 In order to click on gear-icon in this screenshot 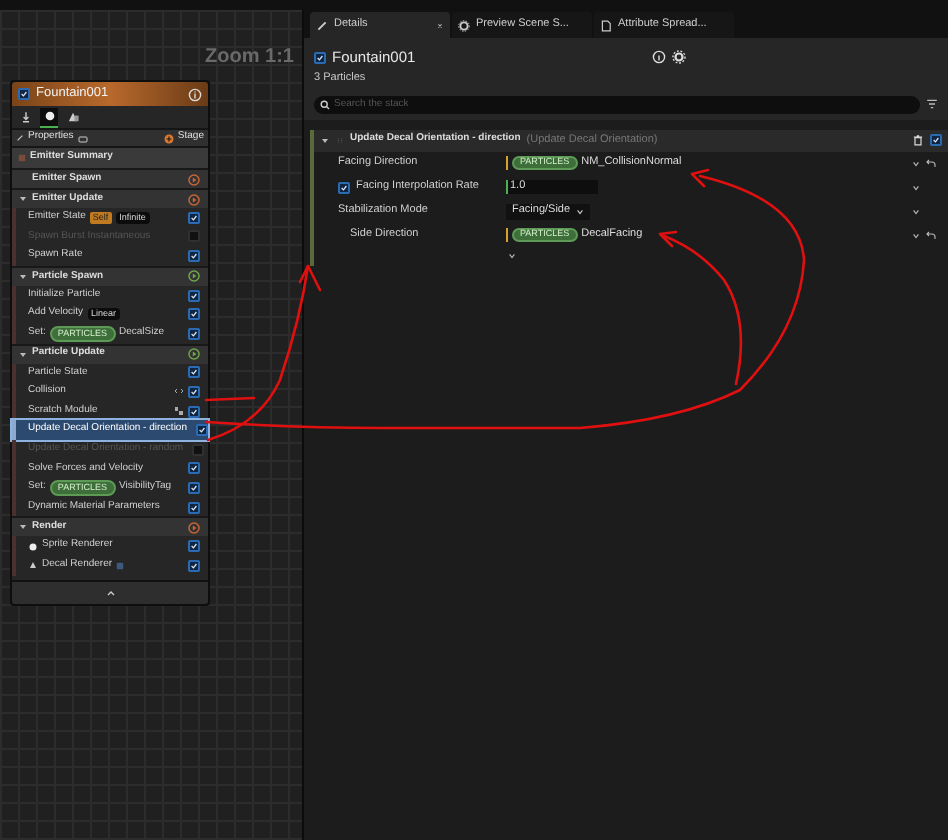, I will do `click(464, 25)`.